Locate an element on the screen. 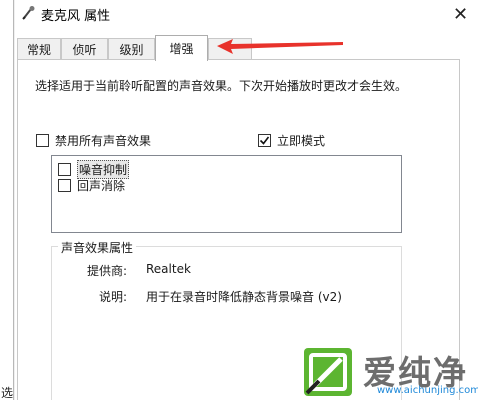 Image resolution: width=478 pixels, height=400 pixels. immediate-mode-checkbox: 立即模式 is located at coordinates (291, 140).